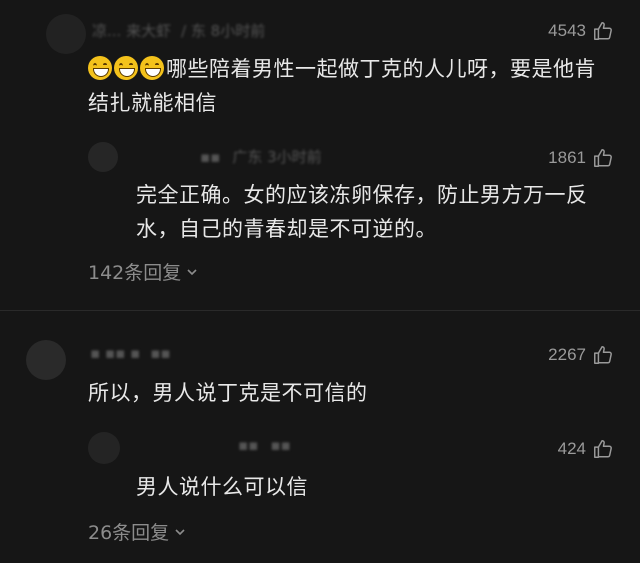  What do you see at coordinates (320, 310) in the screenshot?
I see `comment-divider` at bounding box center [320, 310].